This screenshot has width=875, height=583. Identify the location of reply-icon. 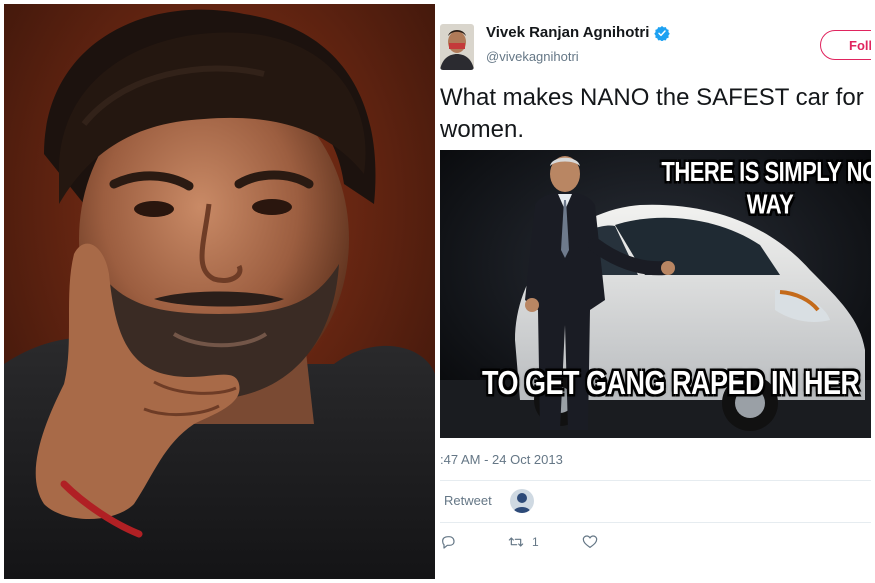
(448, 542).